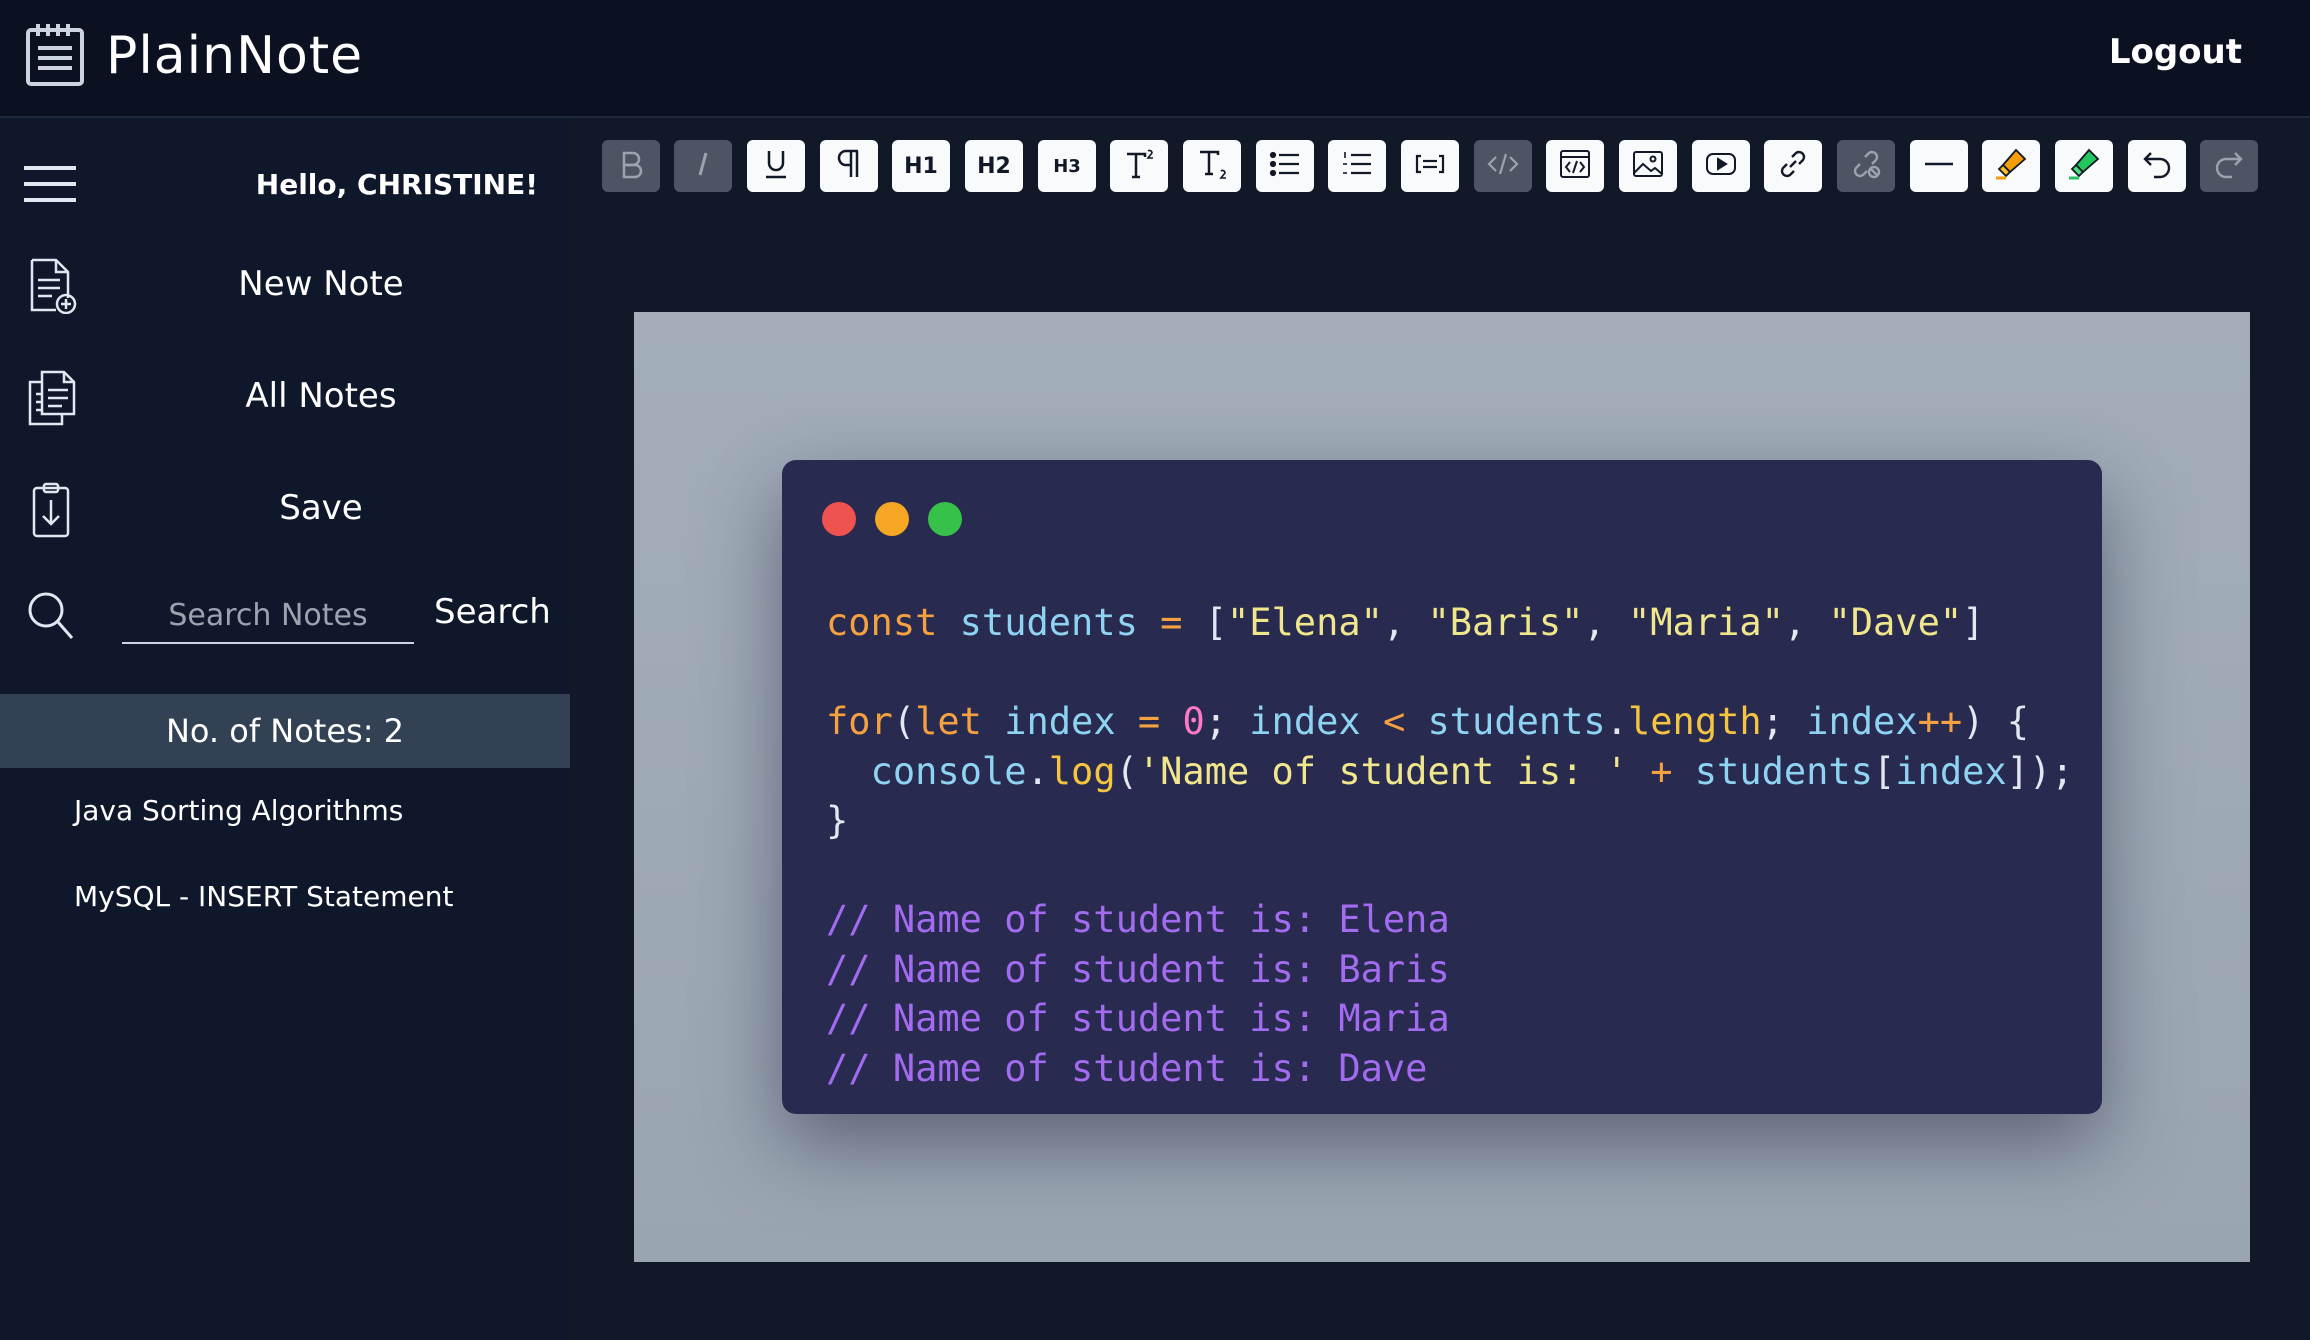 This screenshot has width=2310, height=1340. Describe the element at coordinates (321, 396) in the screenshot. I see `all-notes-label: All Notes` at that location.